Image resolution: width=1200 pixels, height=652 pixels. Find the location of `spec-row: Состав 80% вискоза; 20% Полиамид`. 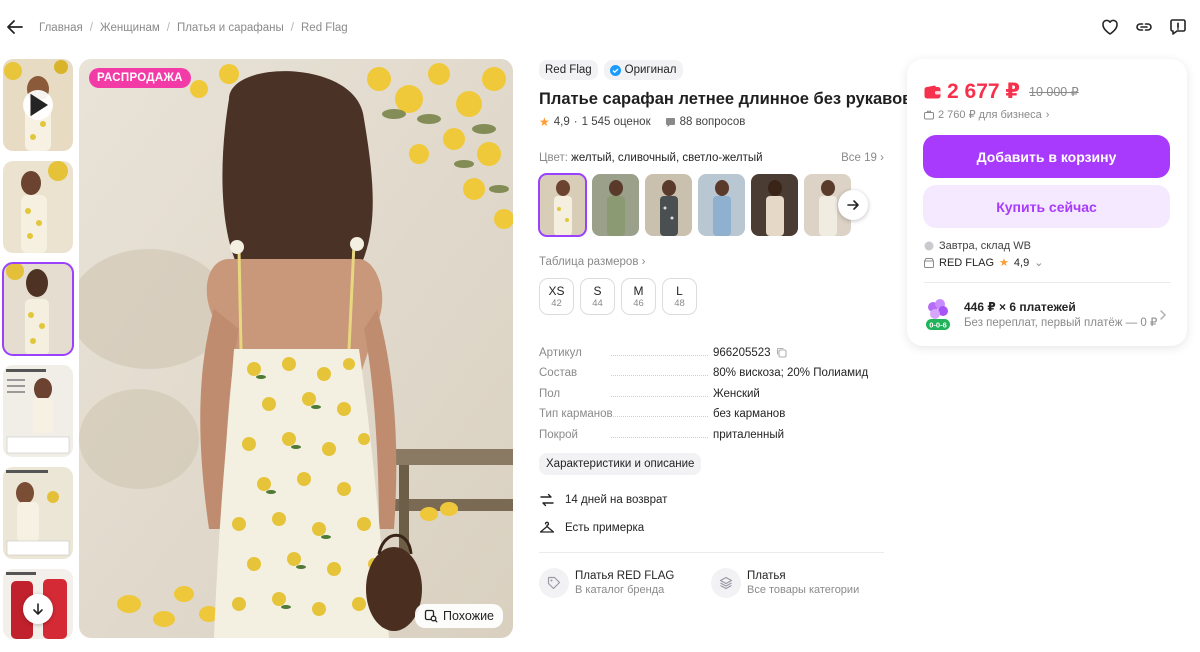

spec-row: Состав 80% вискоза; 20% Полиамид is located at coordinates (711, 369).